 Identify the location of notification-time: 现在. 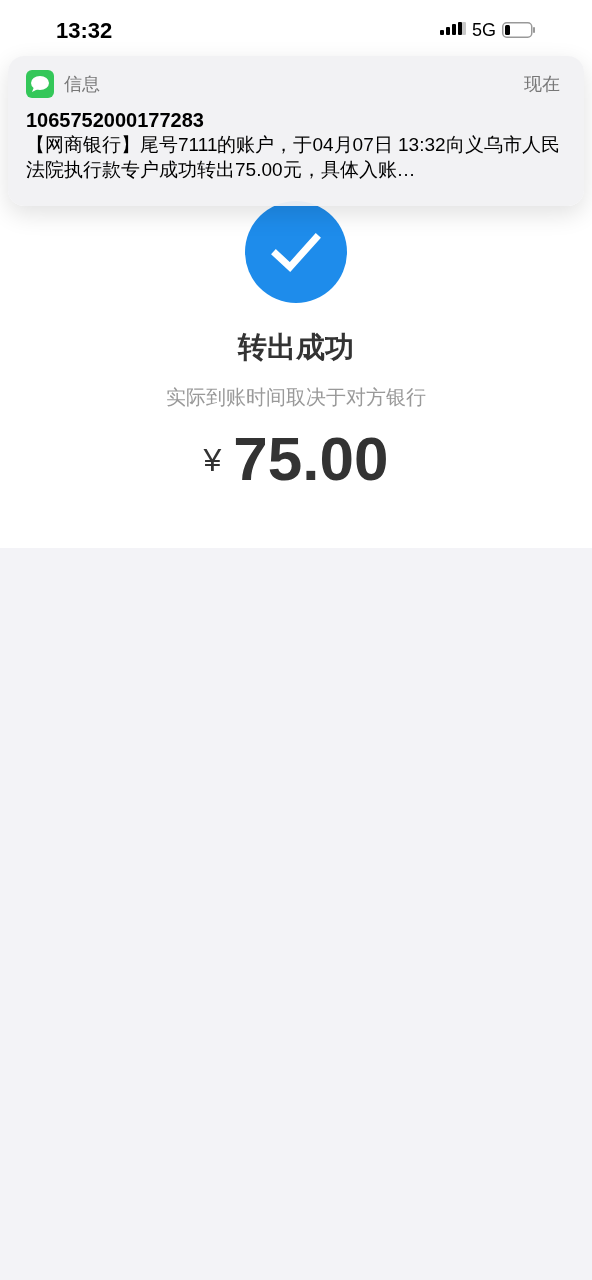
(542, 84).